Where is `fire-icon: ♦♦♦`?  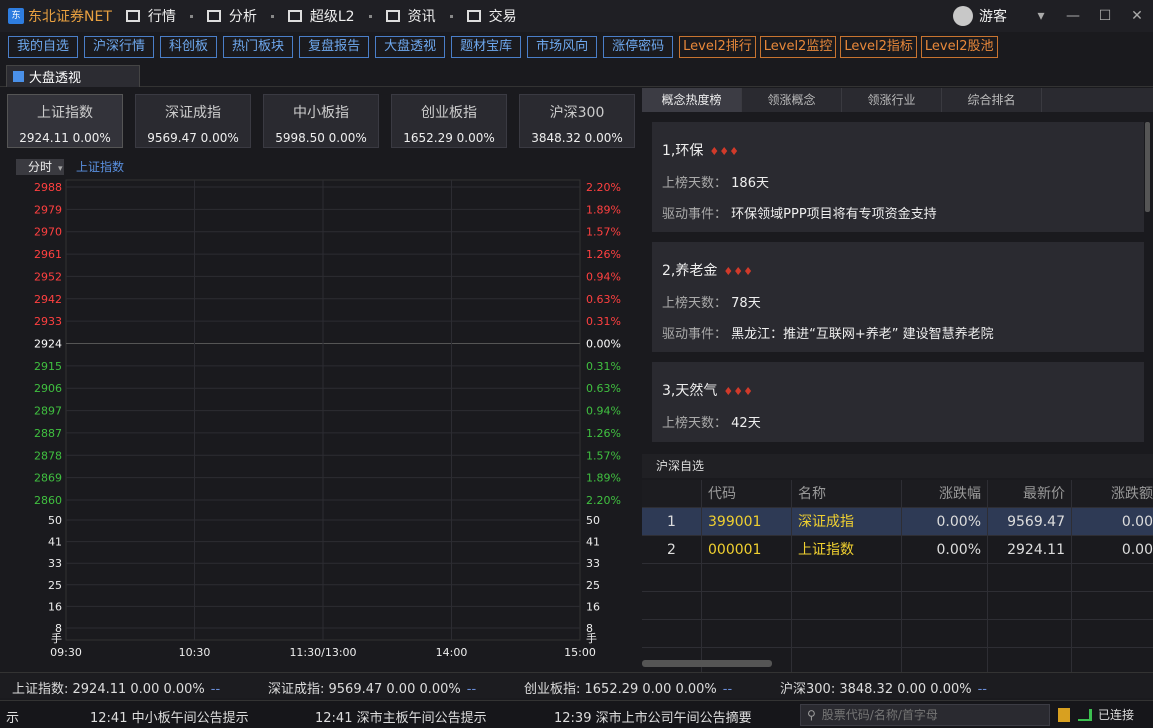
fire-icon: ♦♦♦ is located at coordinates (738, 391).